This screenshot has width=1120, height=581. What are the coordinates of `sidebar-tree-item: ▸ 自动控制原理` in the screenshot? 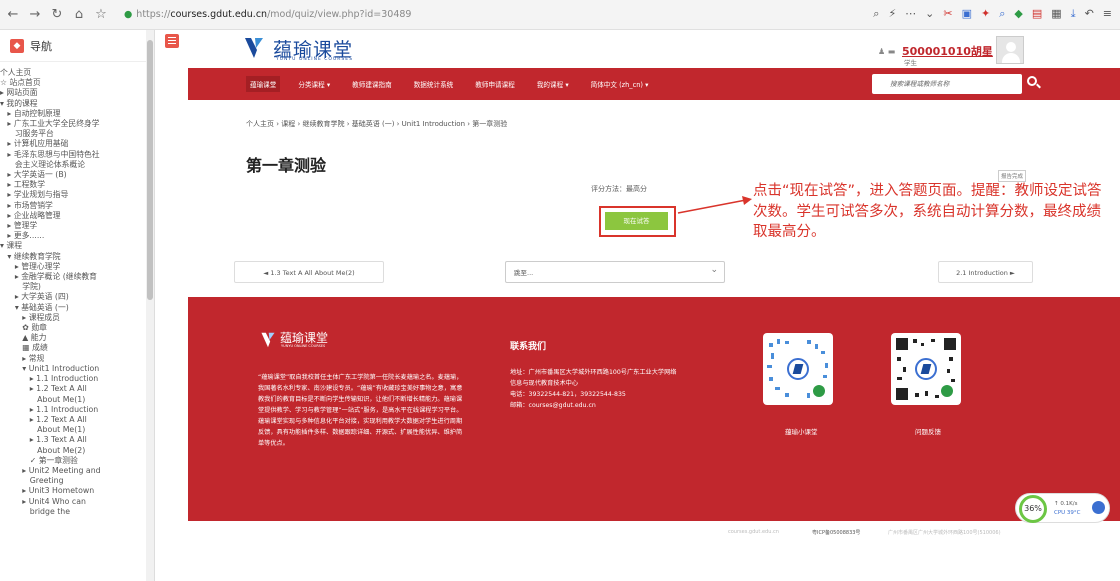 It's located at (77, 114).